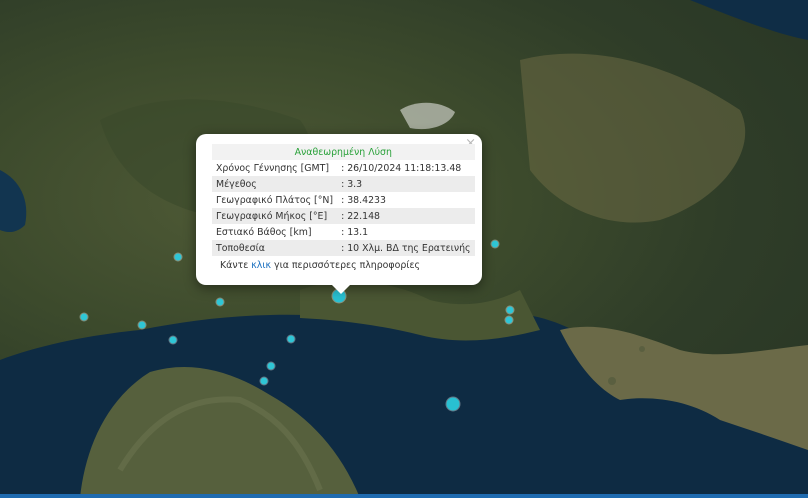  What do you see at coordinates (13, 201) in the screenshot?
I see `sea-northwest` at bounding box center [13, 201].